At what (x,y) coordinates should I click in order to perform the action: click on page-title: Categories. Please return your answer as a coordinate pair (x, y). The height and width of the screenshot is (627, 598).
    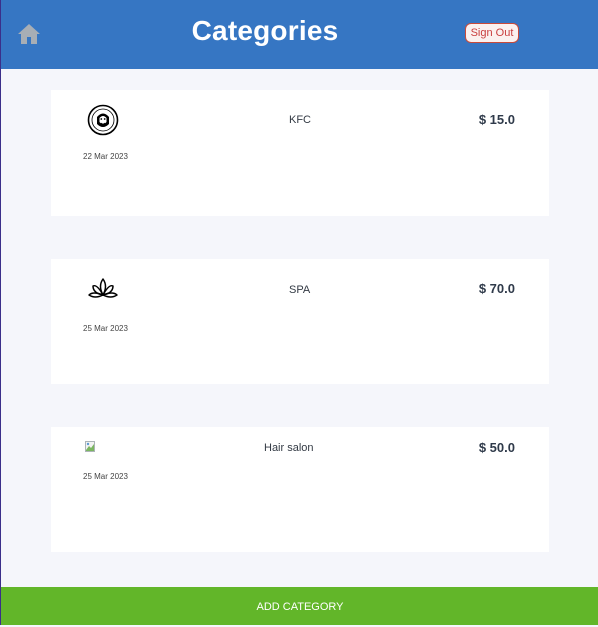
    Looking at the image, I should click on (265, 30).